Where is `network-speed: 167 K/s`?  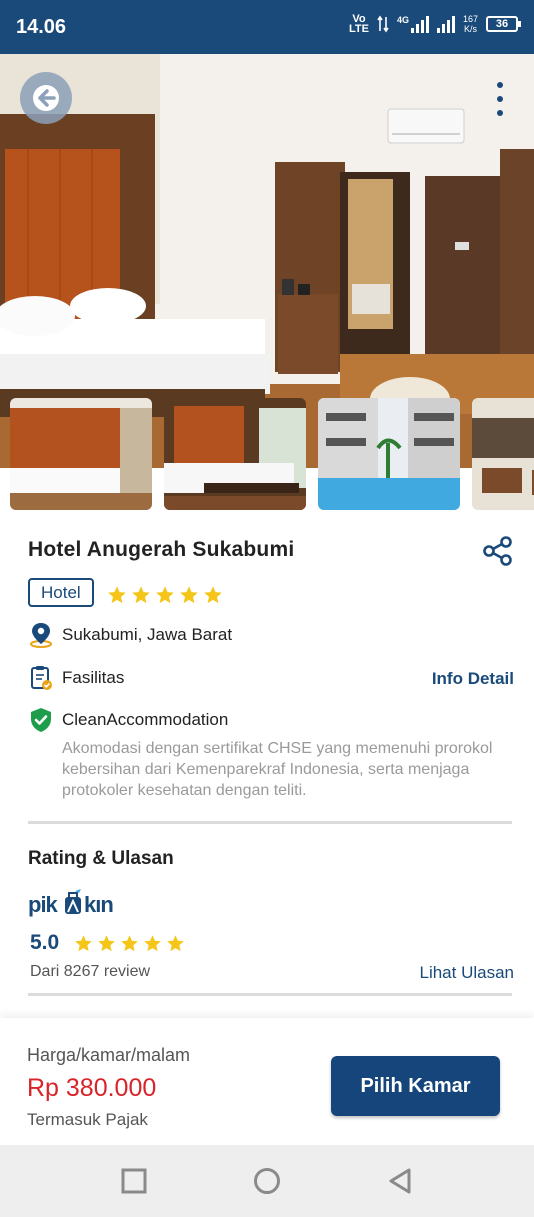
network-speed: 167 K/s is located at coordinates (470, 24).